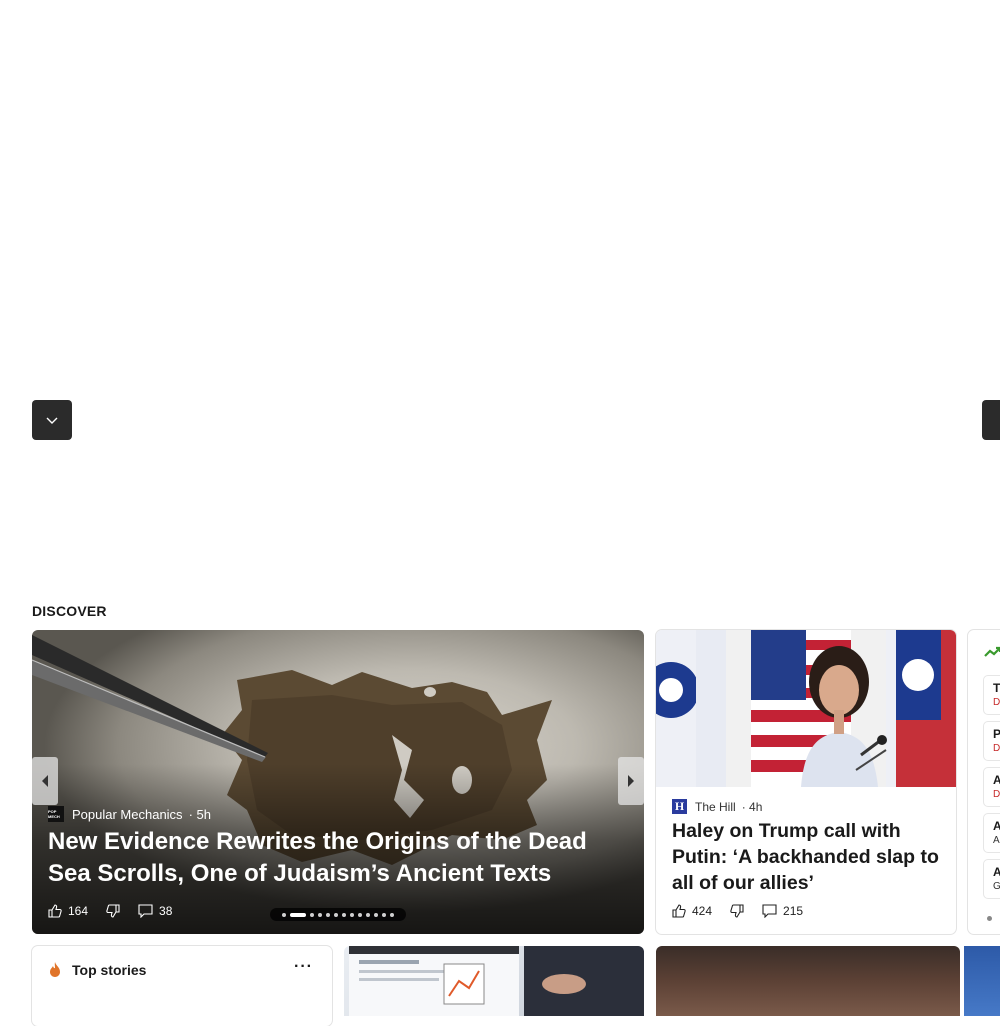  I want to click on market-row-sub: G, so click(996, 886).